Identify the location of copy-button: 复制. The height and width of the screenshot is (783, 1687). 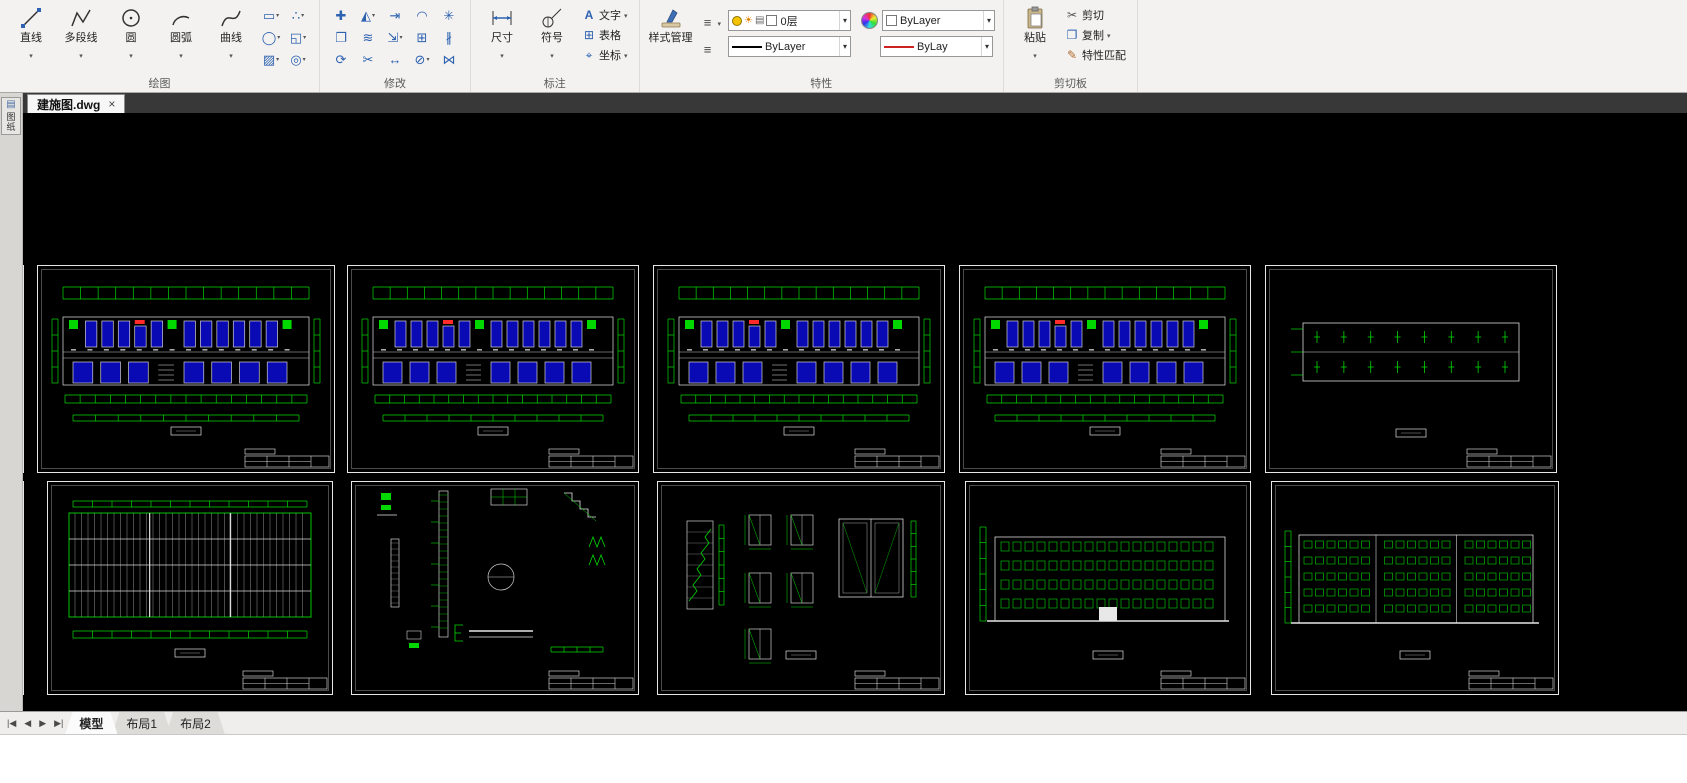
(1095, 35).